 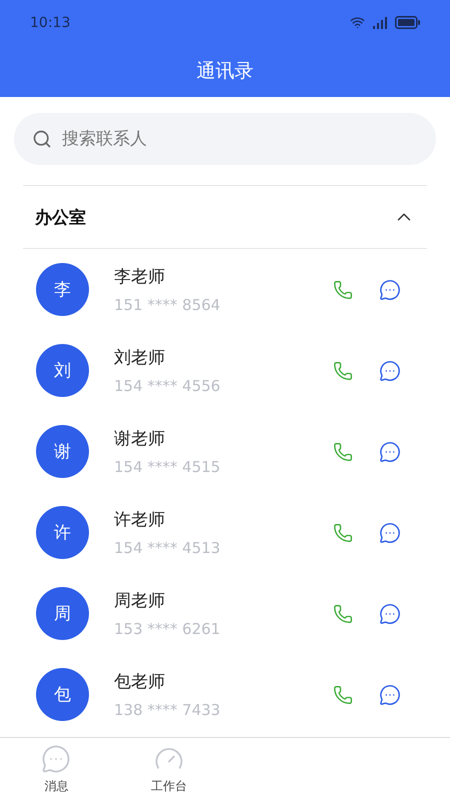 I want to click on contact-name: 谢老师, so click(x=140, y=439).